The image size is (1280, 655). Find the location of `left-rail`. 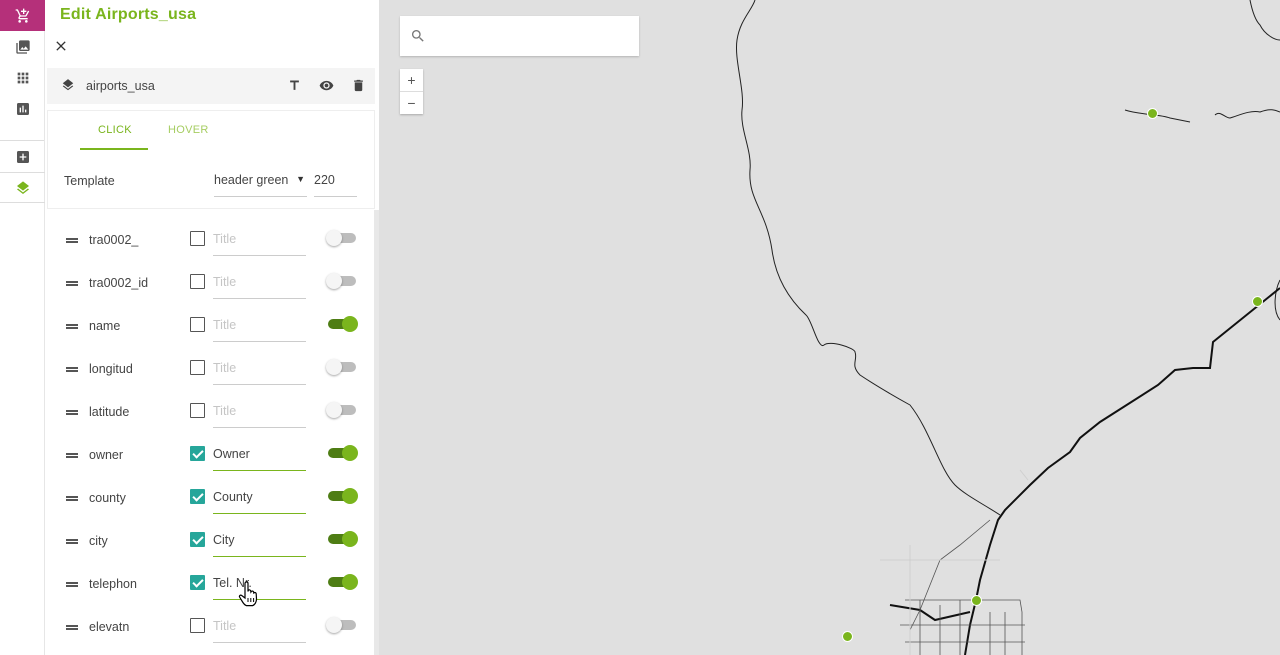

left-rail is located at coordinates (22, 327).